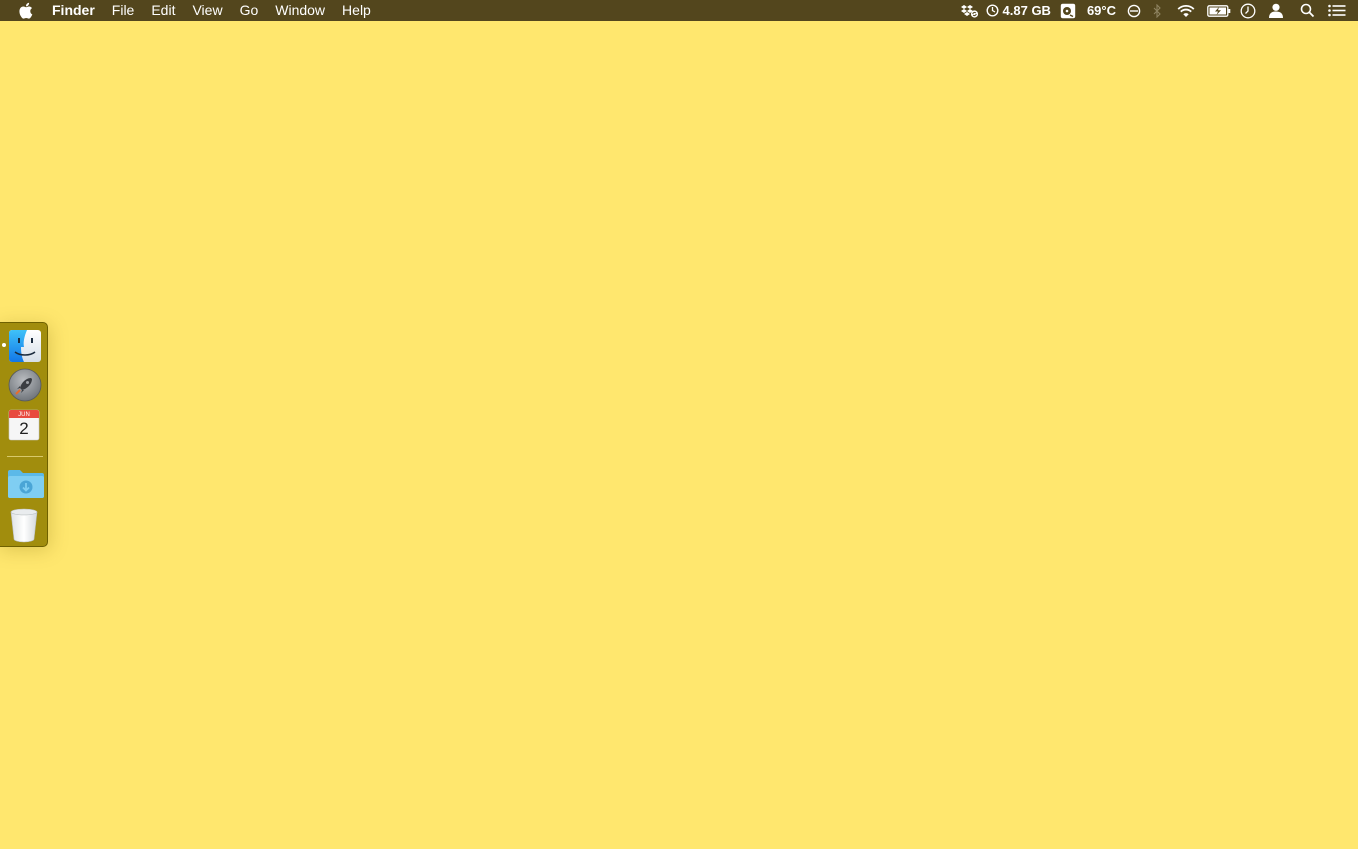 This screenshot has height=849, width=1358. I want to click on apple-icon, so click(25, 10).